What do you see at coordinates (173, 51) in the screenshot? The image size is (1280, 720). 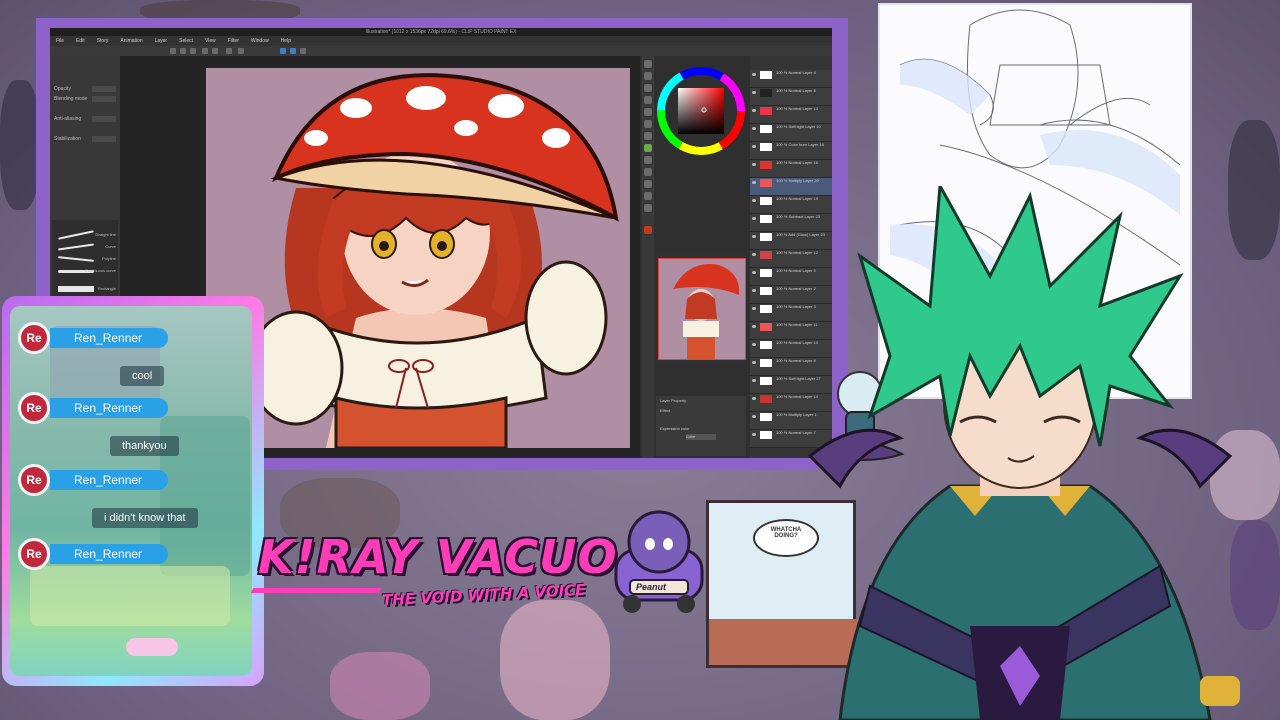 I see `new-icon` at bounding box center [173, 51].